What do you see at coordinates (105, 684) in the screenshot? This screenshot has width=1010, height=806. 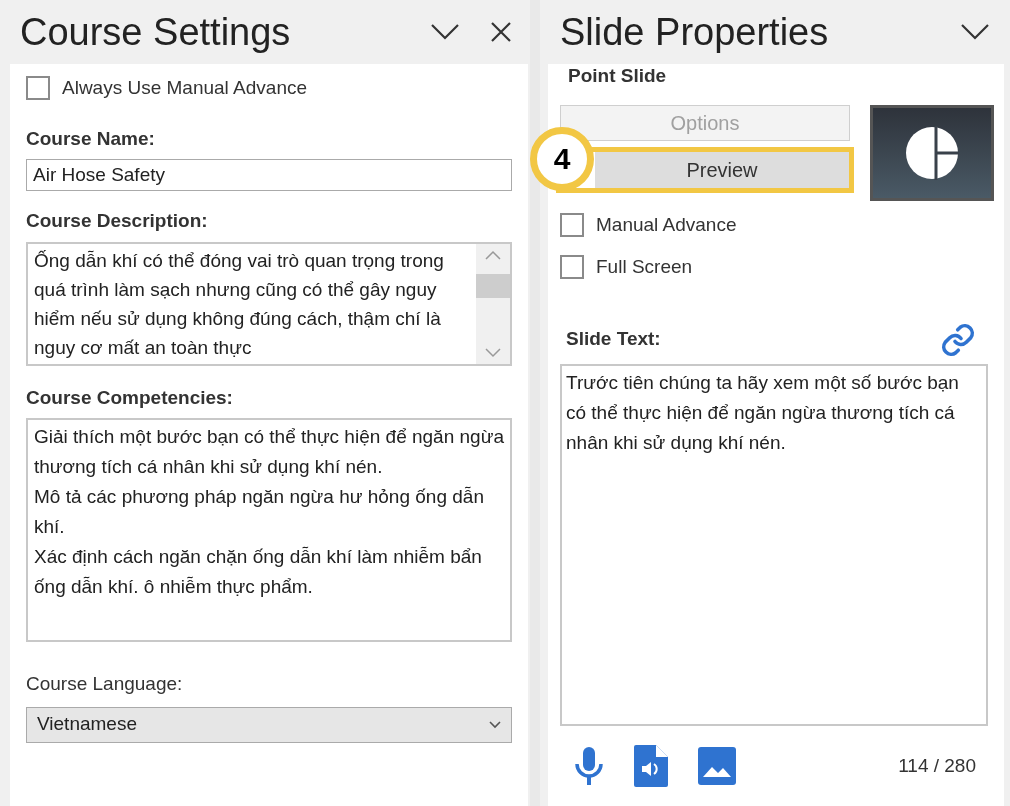 I see `field-label: Course Language:` at bounding box center [105, 684].